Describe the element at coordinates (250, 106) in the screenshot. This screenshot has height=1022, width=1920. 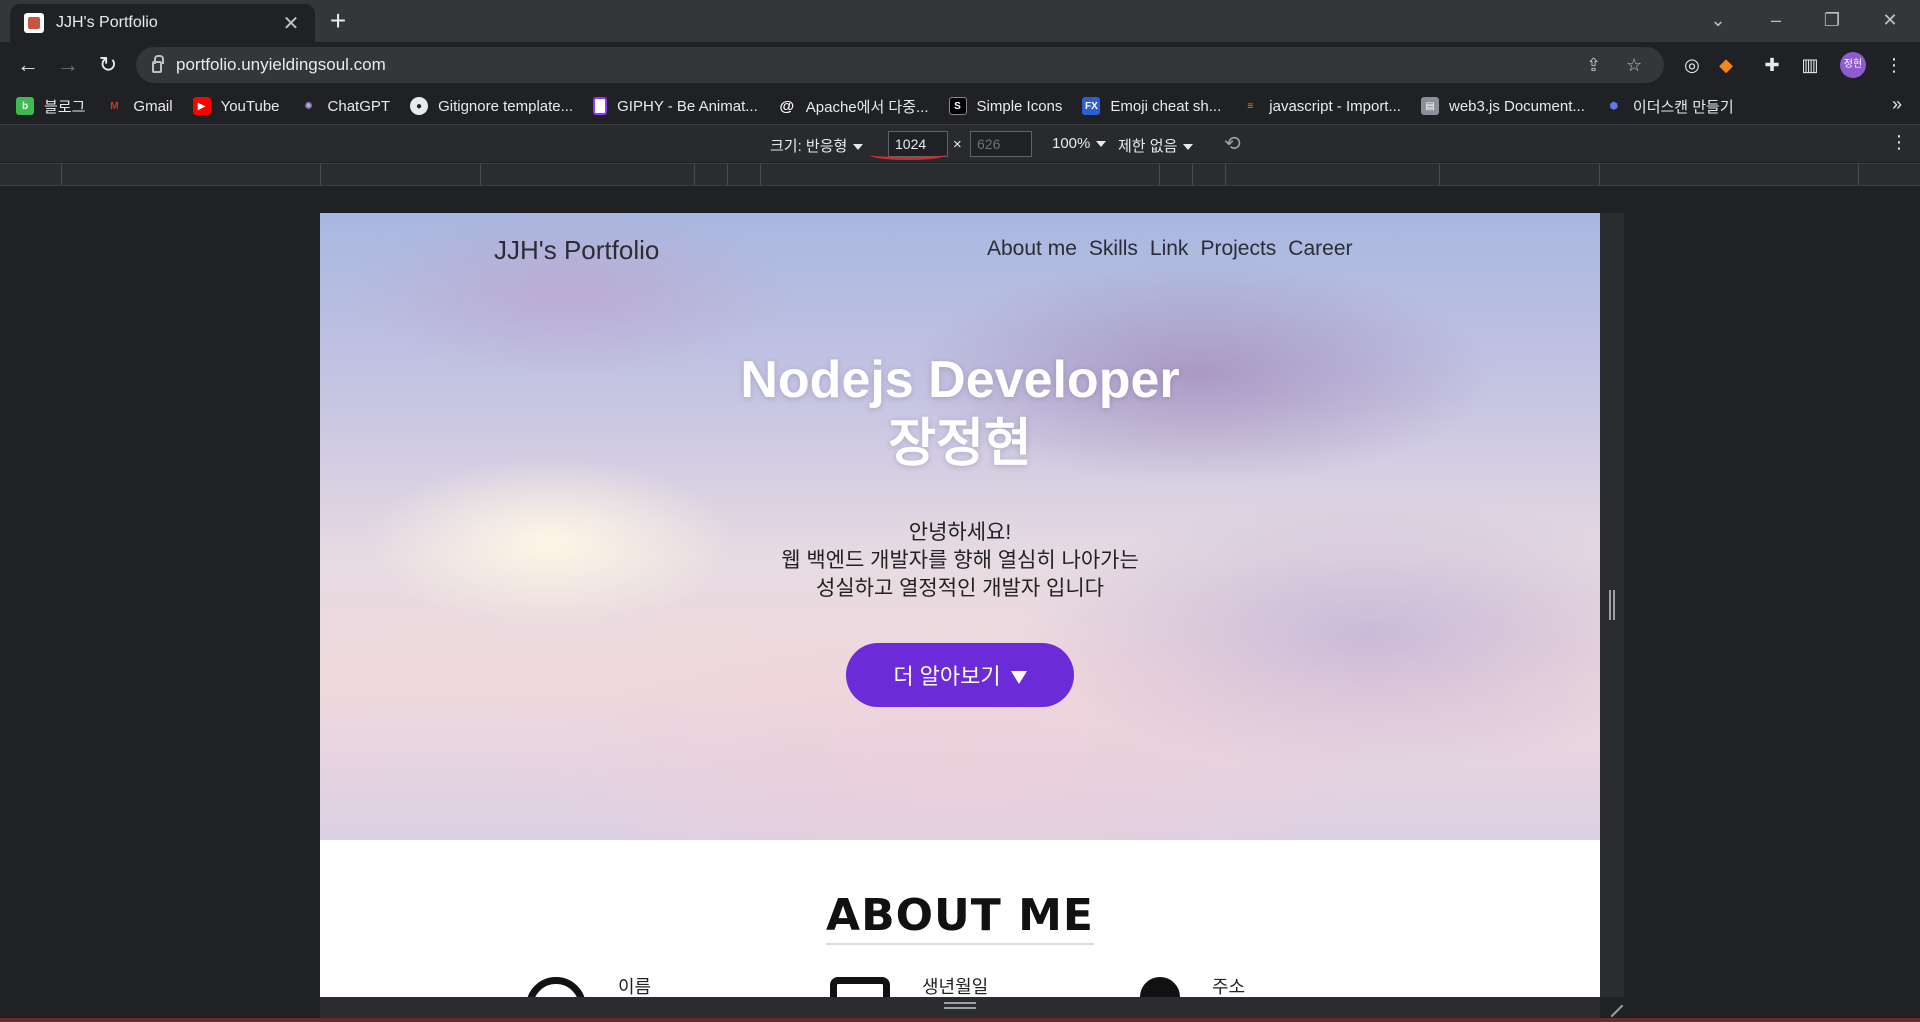
I see `bookmark-label: YouTube` at that location.